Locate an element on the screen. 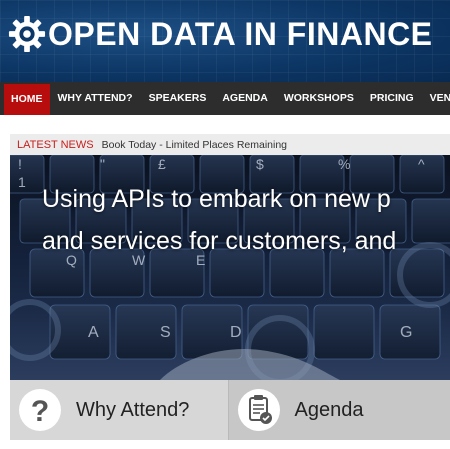 This screenshot has height=449, width=450. nav-venue: VENUE is located at coordinates (436, 98).